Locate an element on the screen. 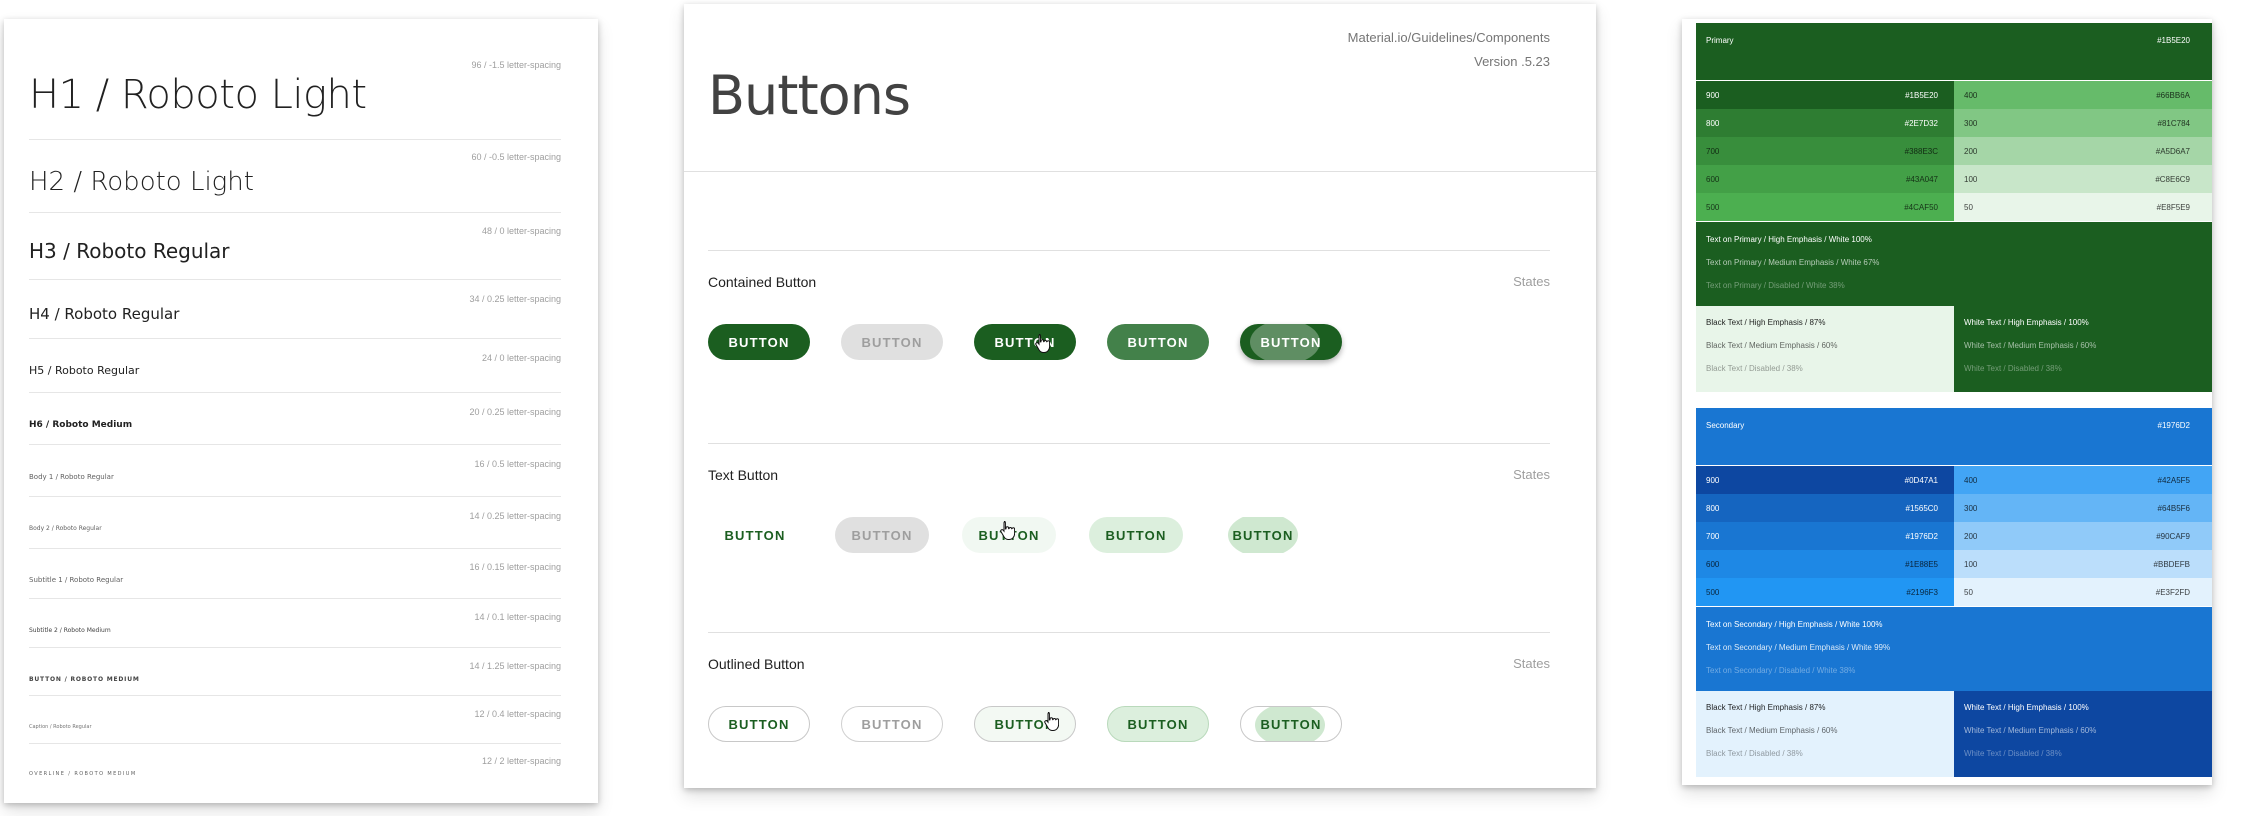 The width and height of the screenshot is (2242, 816). shade-500: 500 #4CAF50 is located at coordinates (1825, 207).